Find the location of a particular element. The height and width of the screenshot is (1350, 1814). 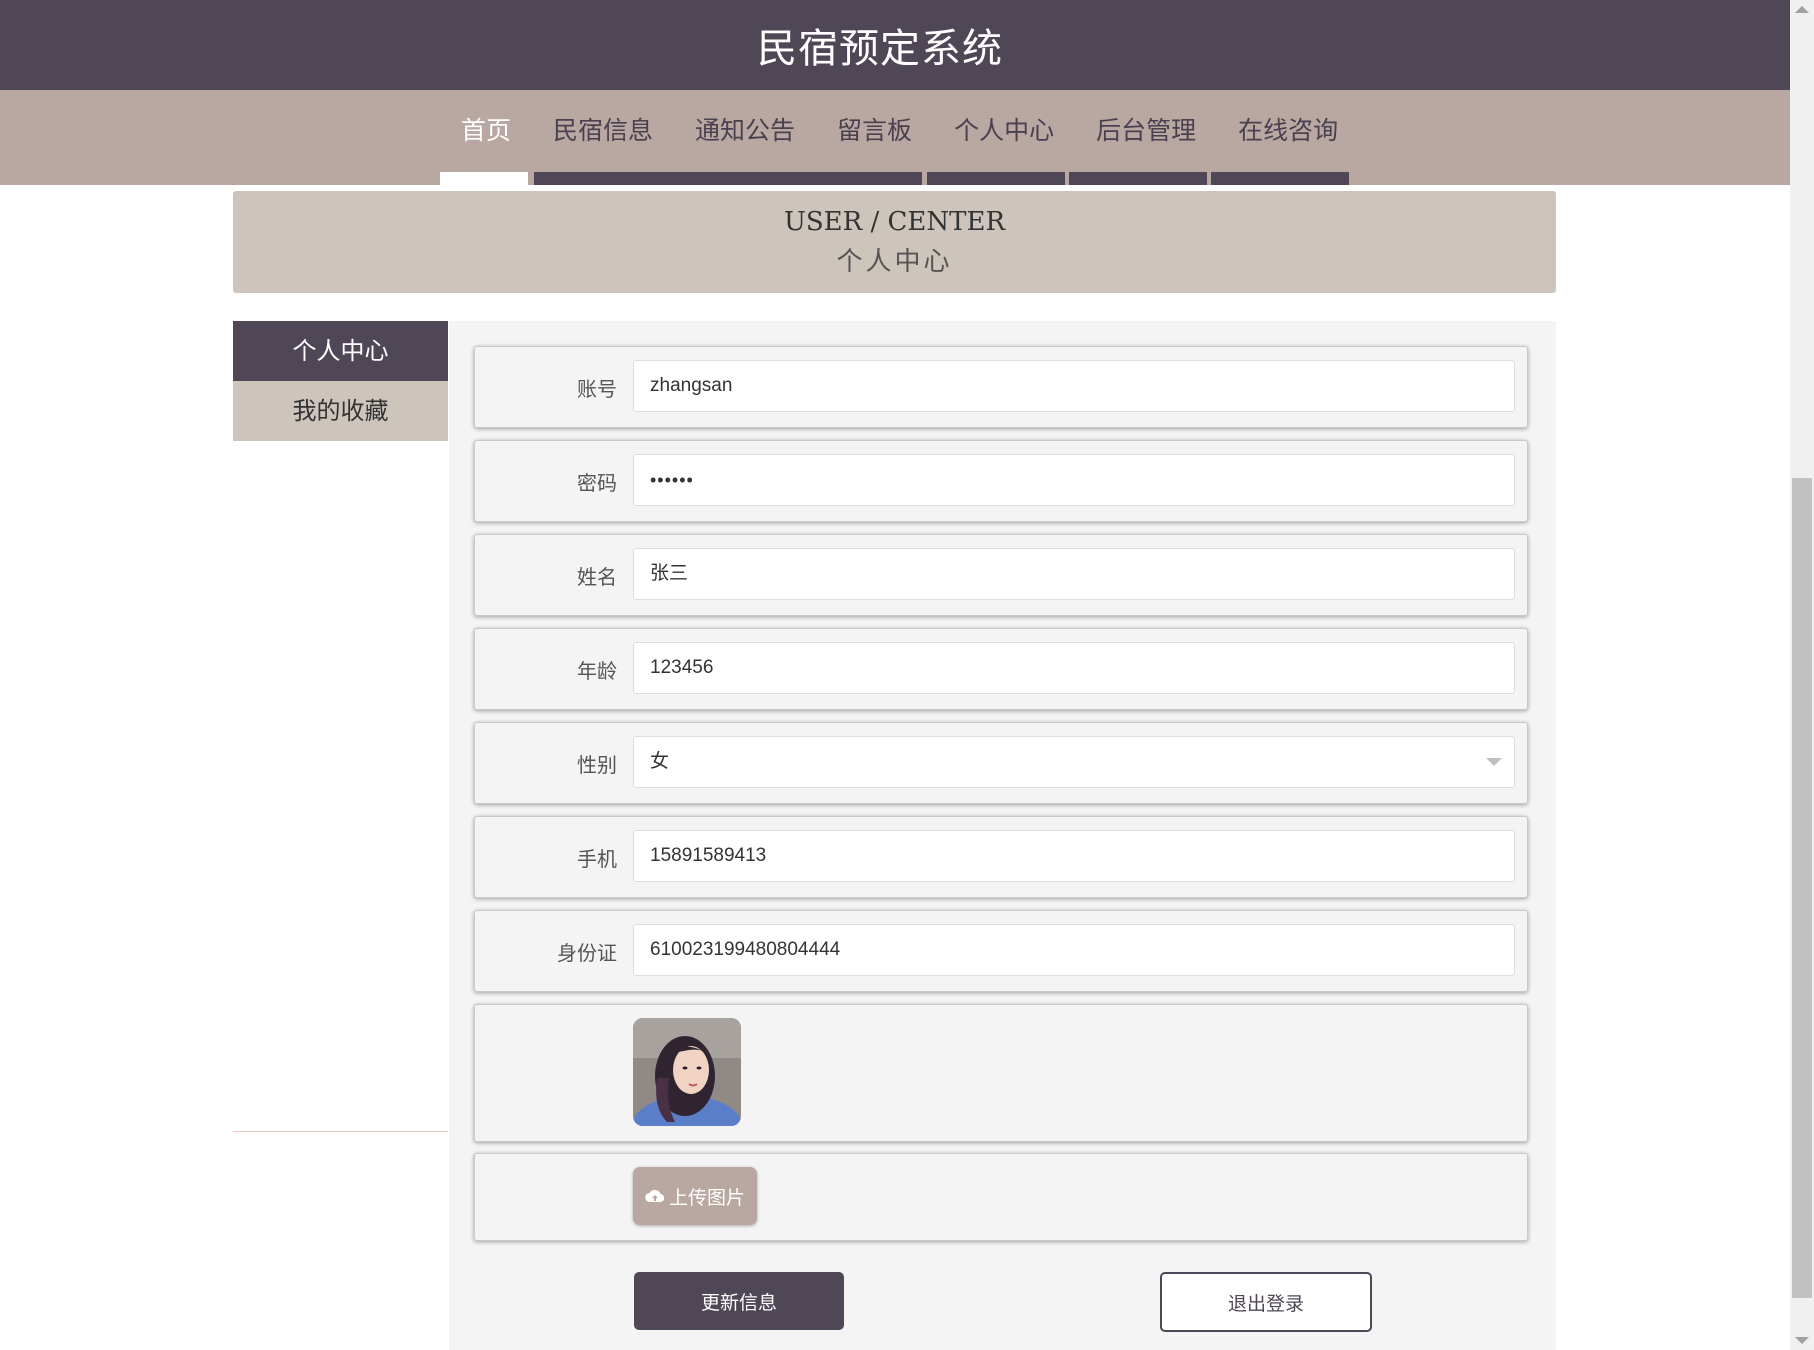

upload-image-button: 上传图片 is located at coordinates (695, 1196).